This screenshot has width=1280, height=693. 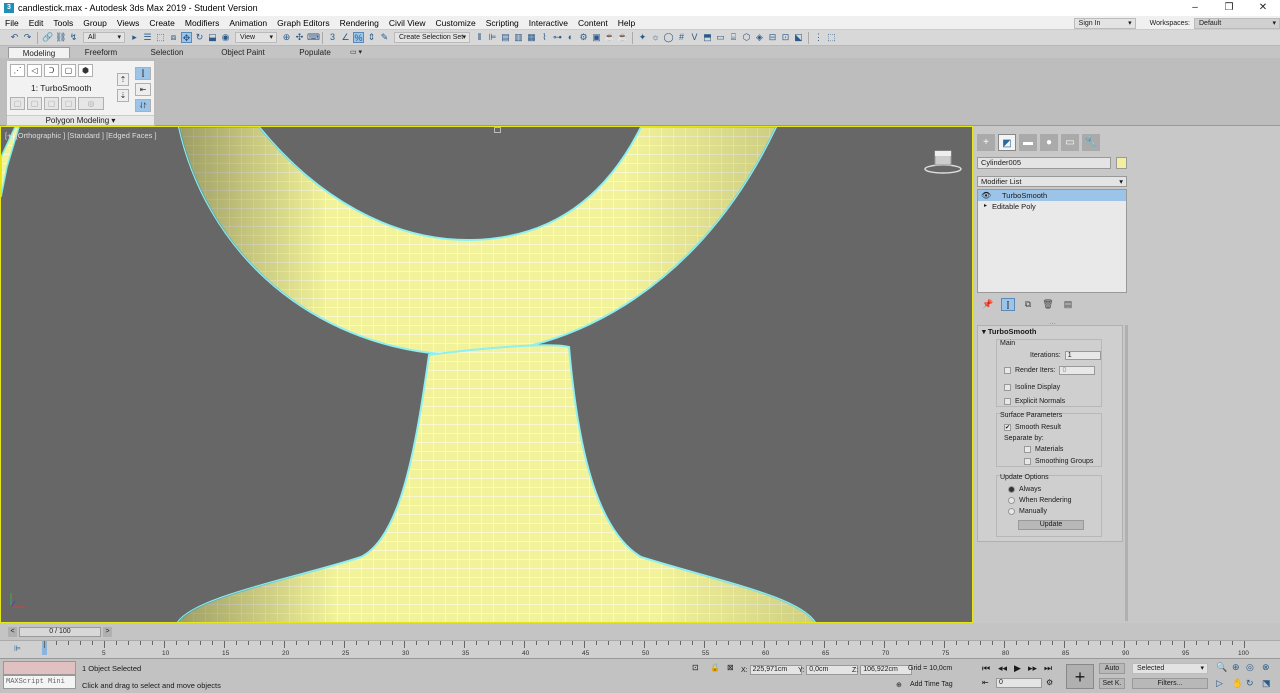 I want to click on menu-help: Help, so click(x=626, y=23).